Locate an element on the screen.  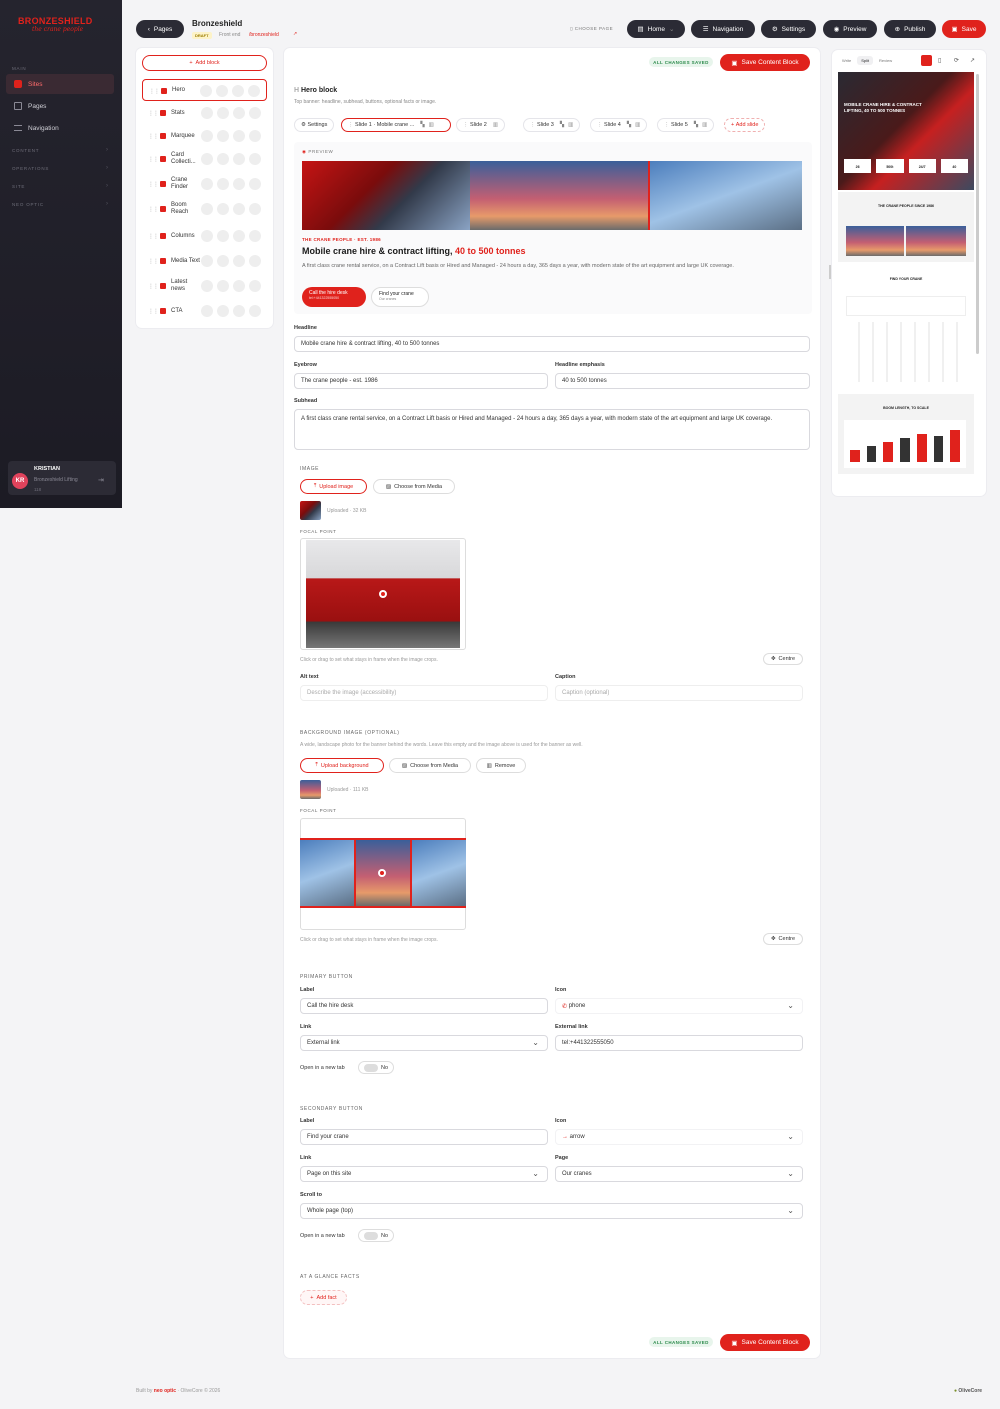
mode-switch: Write Split Review is located at coordinates (867, 60).